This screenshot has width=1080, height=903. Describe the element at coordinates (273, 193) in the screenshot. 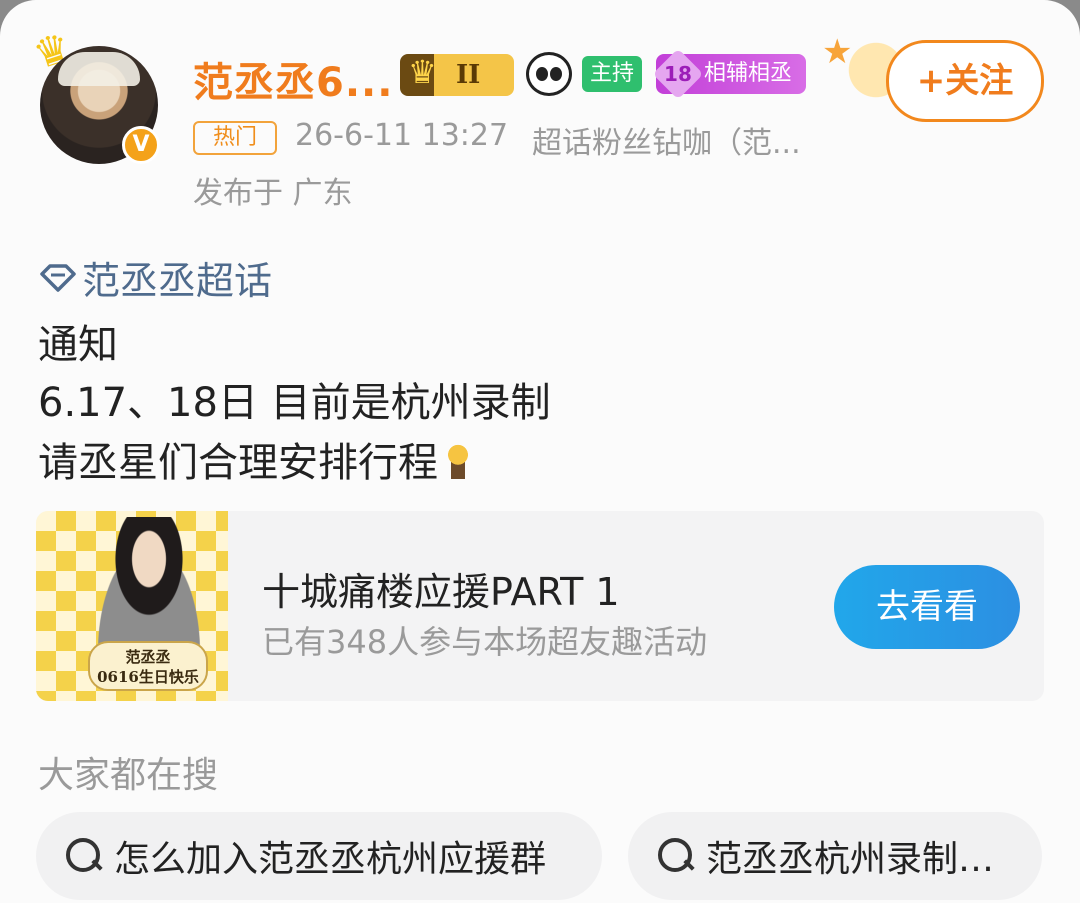

I see `post-location: 发布于 广东` at that location.